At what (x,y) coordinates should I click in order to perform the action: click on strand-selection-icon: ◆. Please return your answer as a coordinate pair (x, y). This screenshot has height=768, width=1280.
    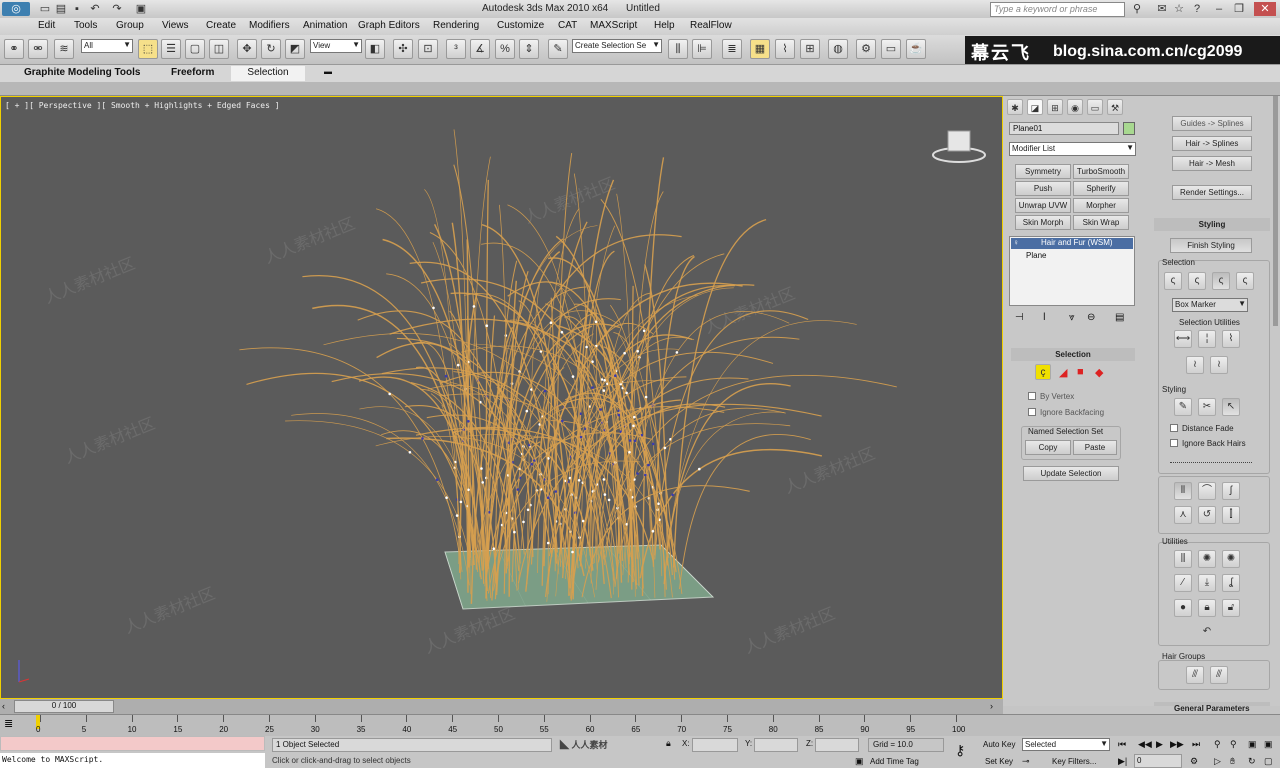
    Looking at the image, I should click on (1099, 372).